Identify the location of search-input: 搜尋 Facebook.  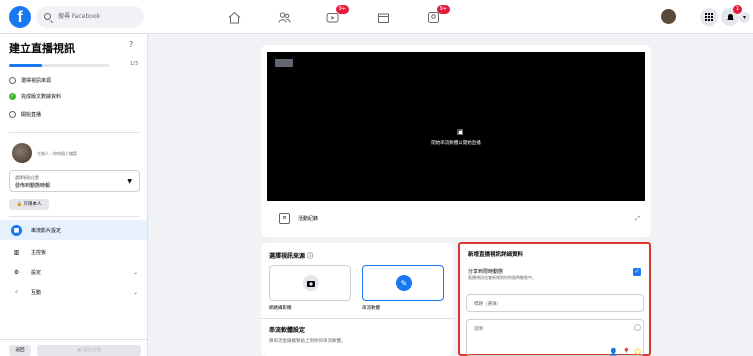
(90, 17).